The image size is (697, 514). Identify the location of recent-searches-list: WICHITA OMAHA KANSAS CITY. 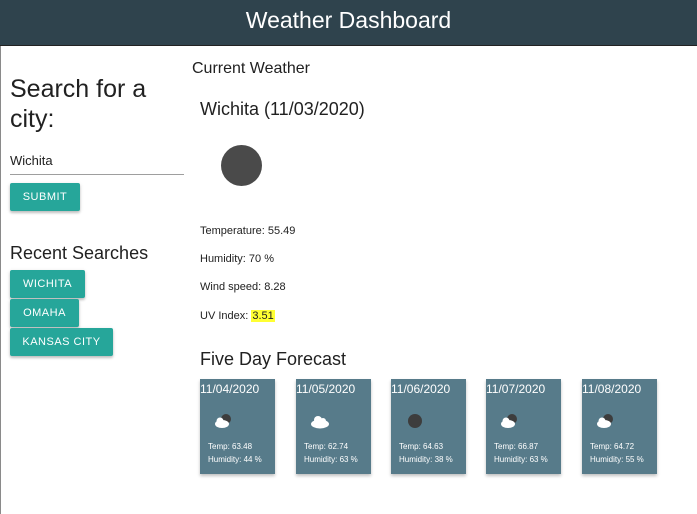
(61, 313).